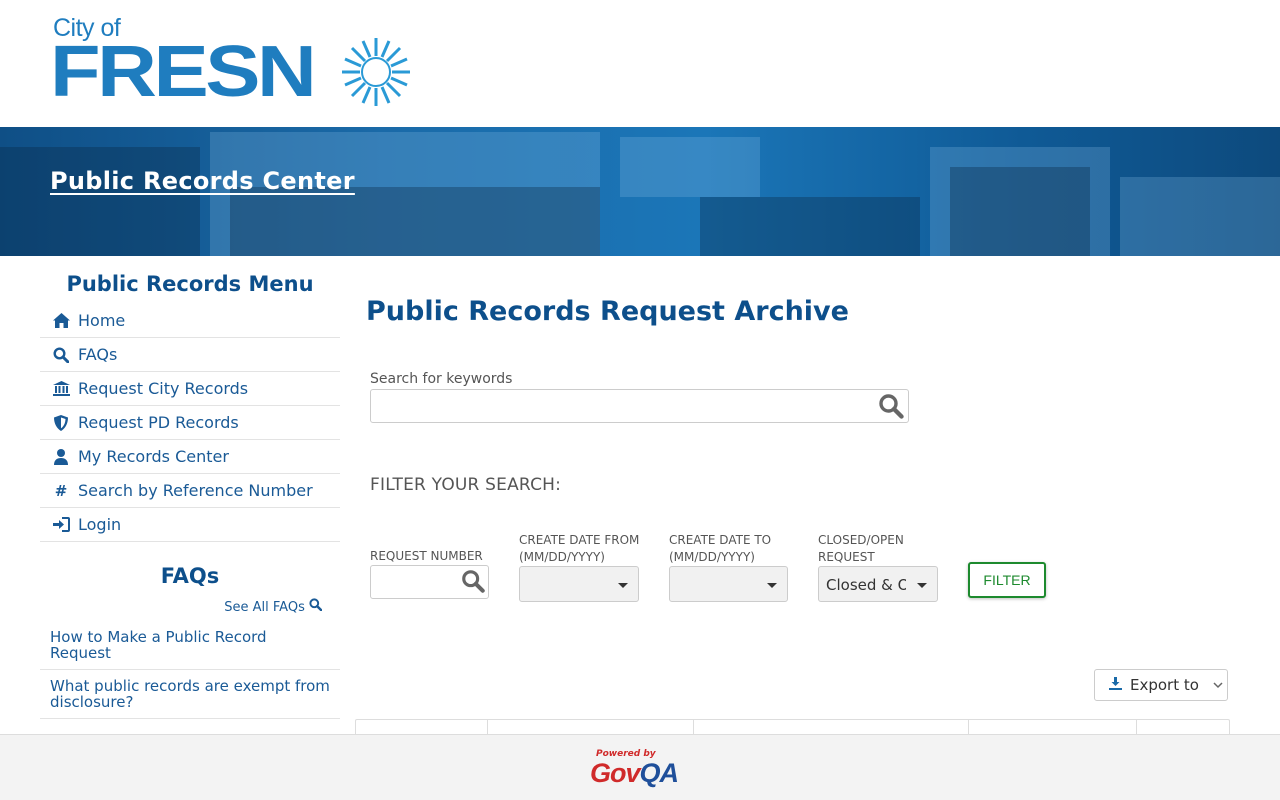 The height and width of the screenshot is (800, 1280). I want to click on sidebar-item-label: Search by Reference Number, so click(195, 490).